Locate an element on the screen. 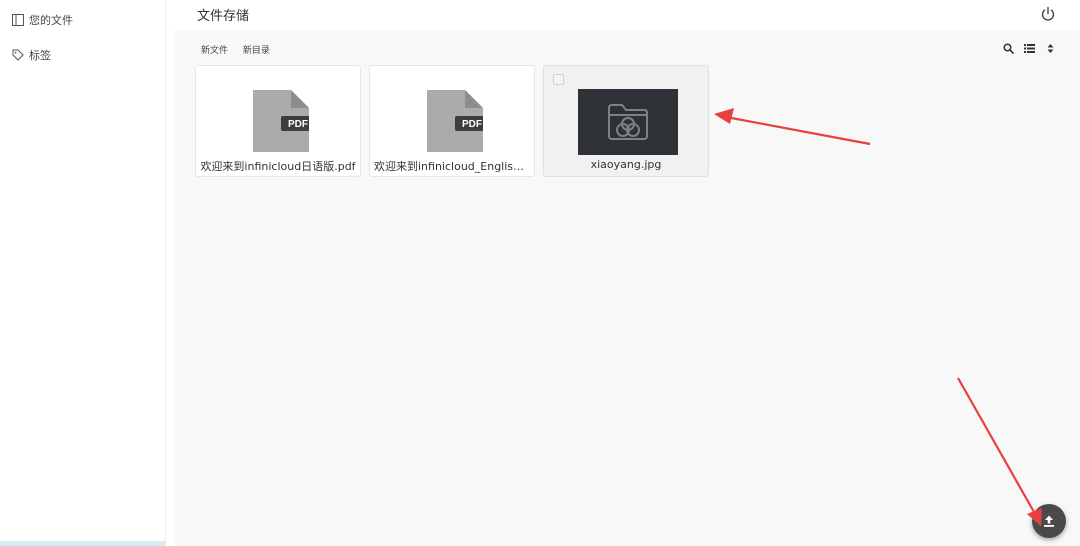 The image size is (1080, 546). new-folder-button: 新目录 is located at coordinates (256, 51).